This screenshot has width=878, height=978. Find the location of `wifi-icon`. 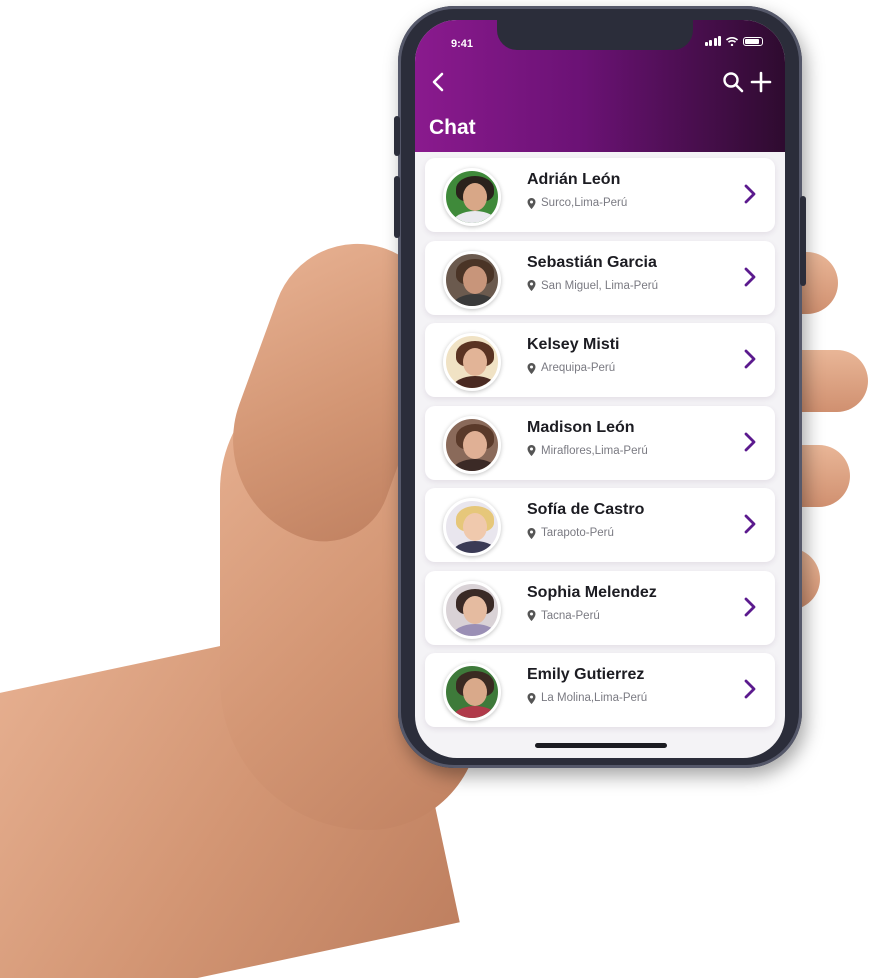

wifi-icon is located at coordinates (732, 41).